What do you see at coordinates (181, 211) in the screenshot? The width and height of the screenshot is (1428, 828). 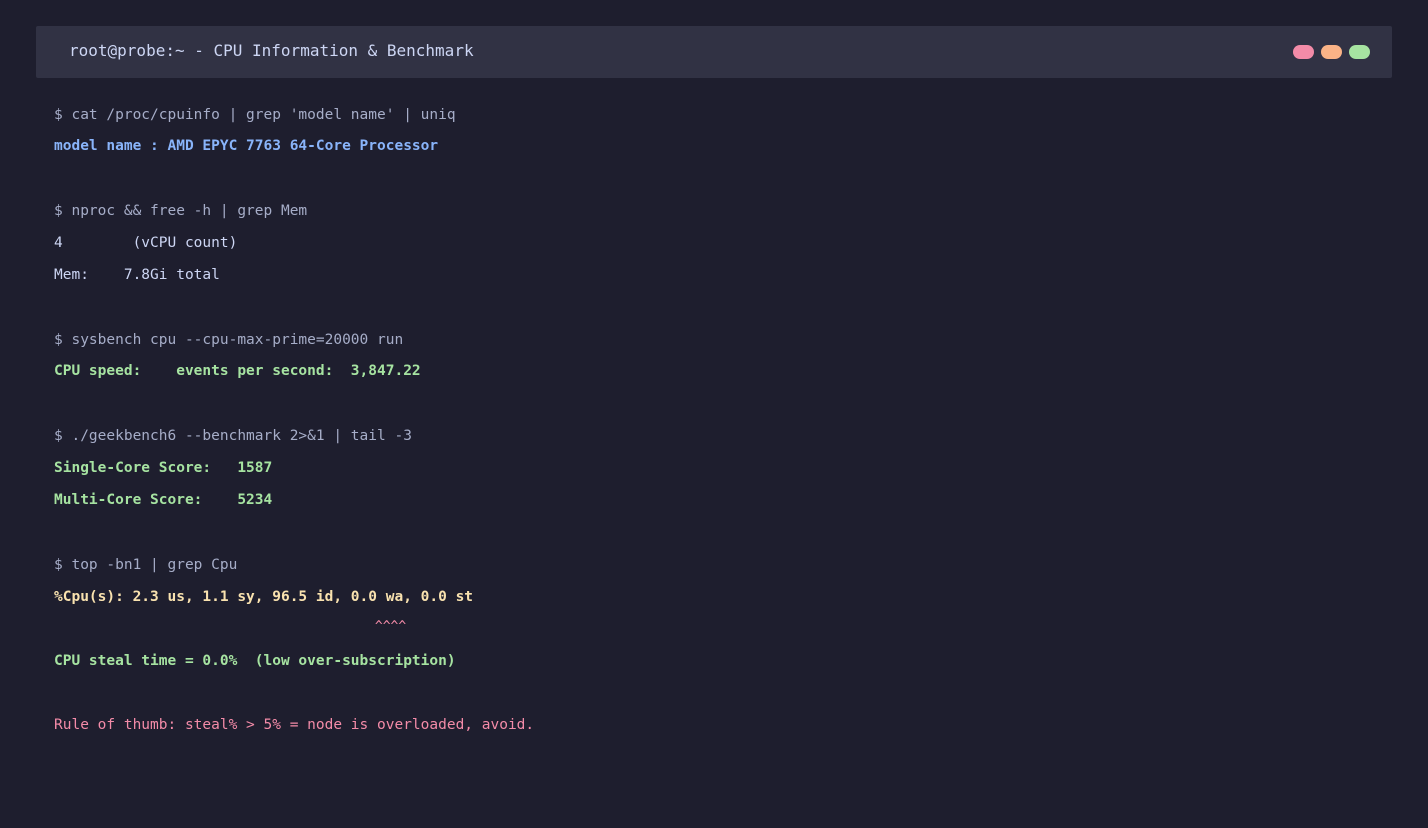 I see `command-nproc: $ nproc && free -h | grep Mem` at bounding box center [181, 211].